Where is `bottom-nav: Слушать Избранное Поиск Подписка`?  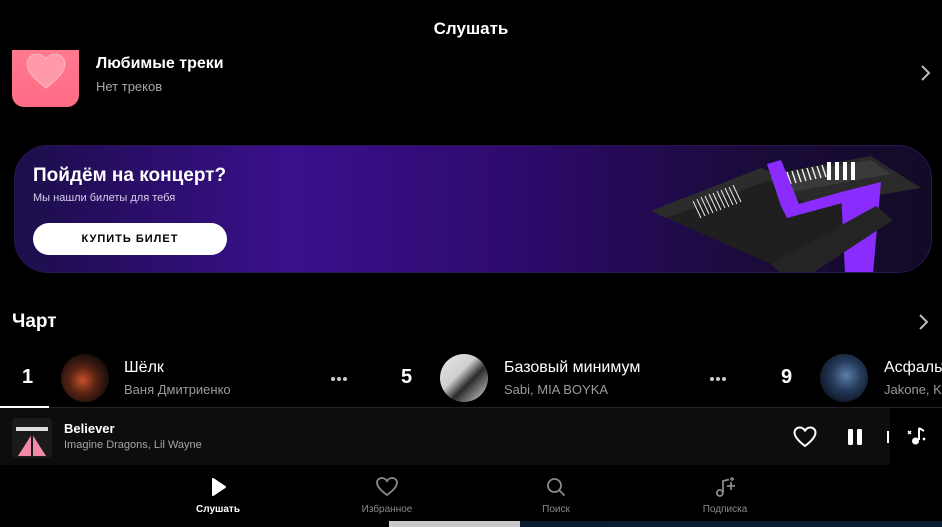 bottom-nav: Слушать Избранное Поиск Подписка is located at coordinates (471, 496).